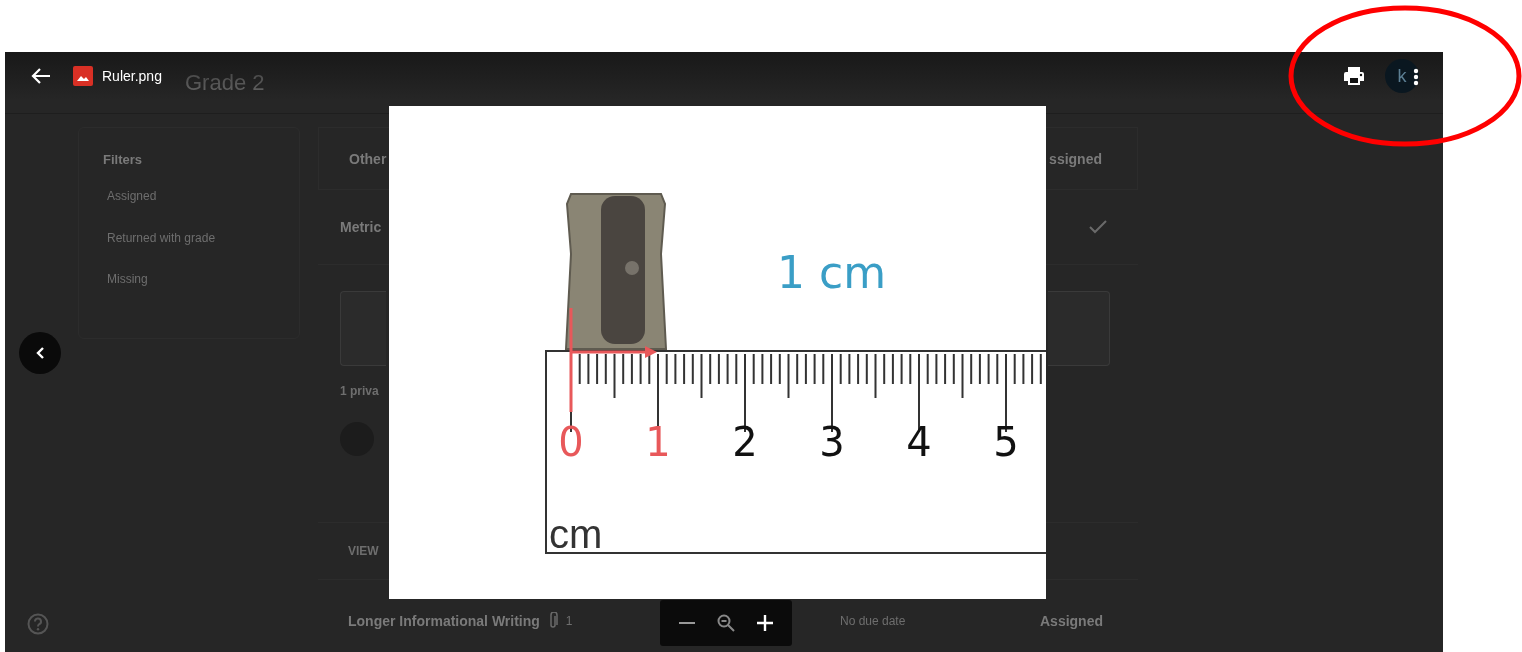 The height and width of the screenshot is (652, 1522). I want to click on section-title: Other, so click(368, 158).